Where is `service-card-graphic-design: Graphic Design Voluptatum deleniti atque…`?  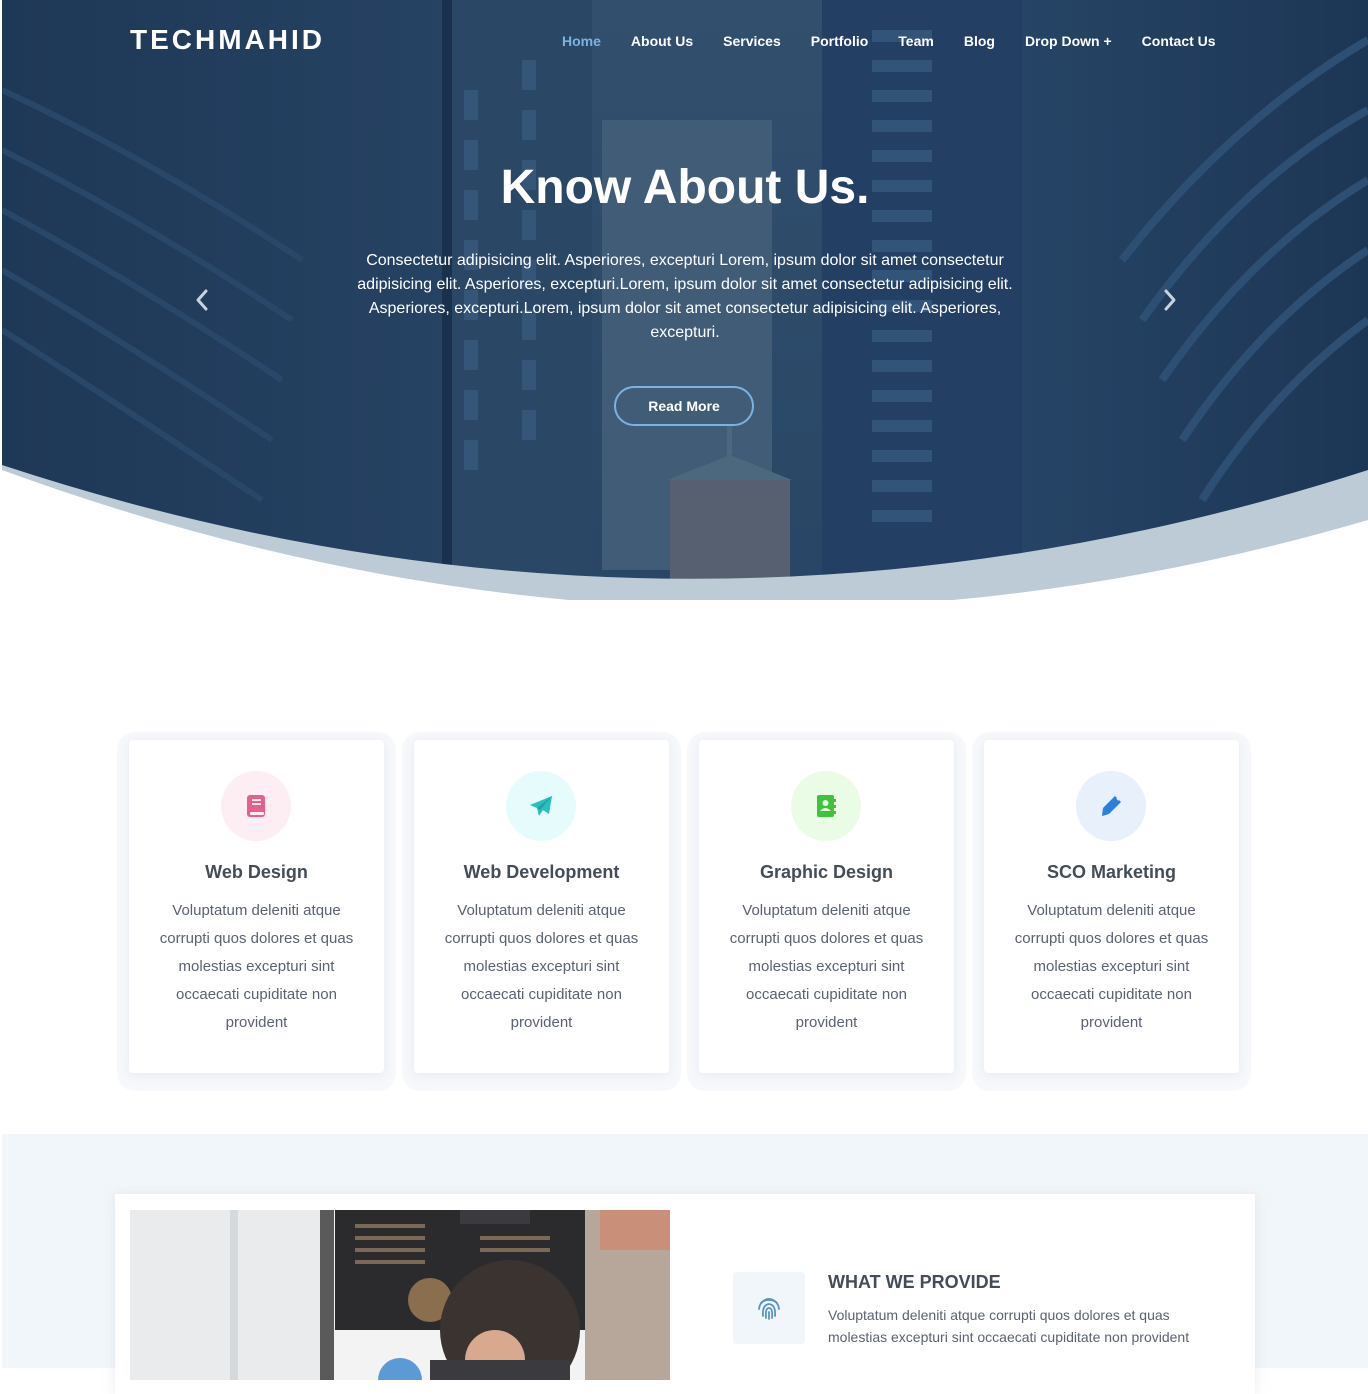
service-card-graphic-design: Graphic Design Voluptatum deleniti atque… is located at coordinates (826, 906).